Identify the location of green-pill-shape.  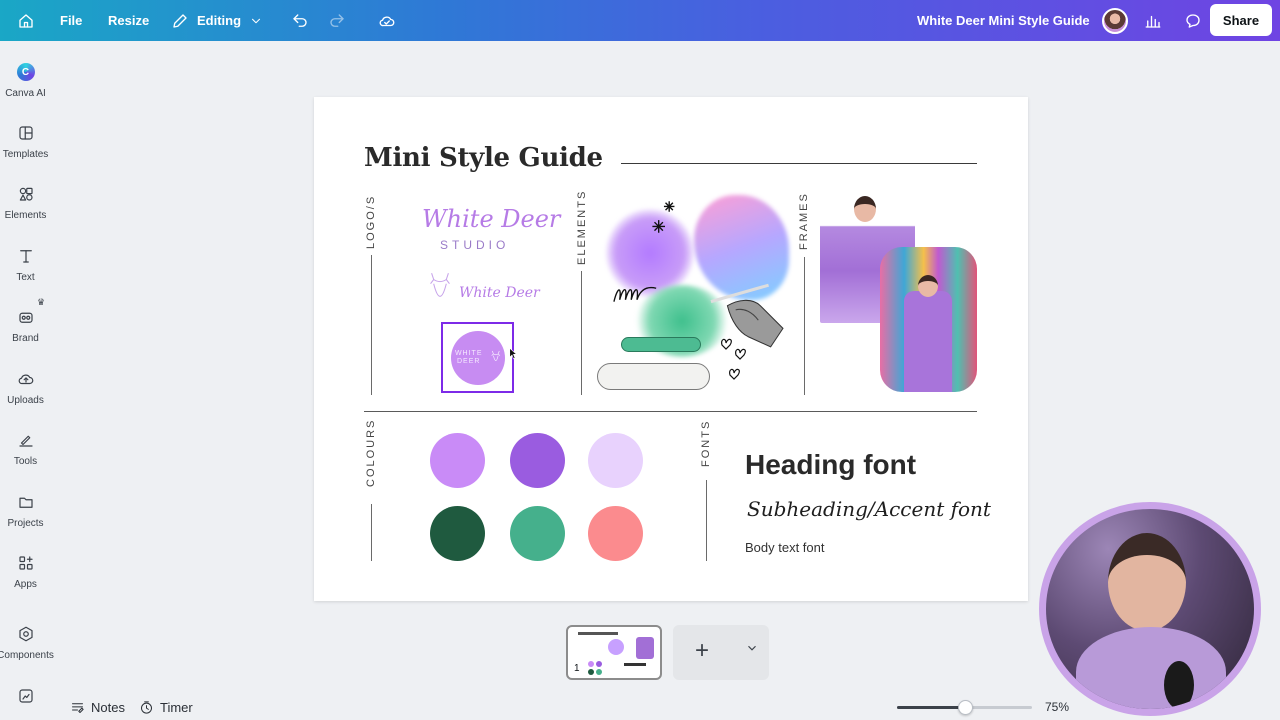
(661, 344).